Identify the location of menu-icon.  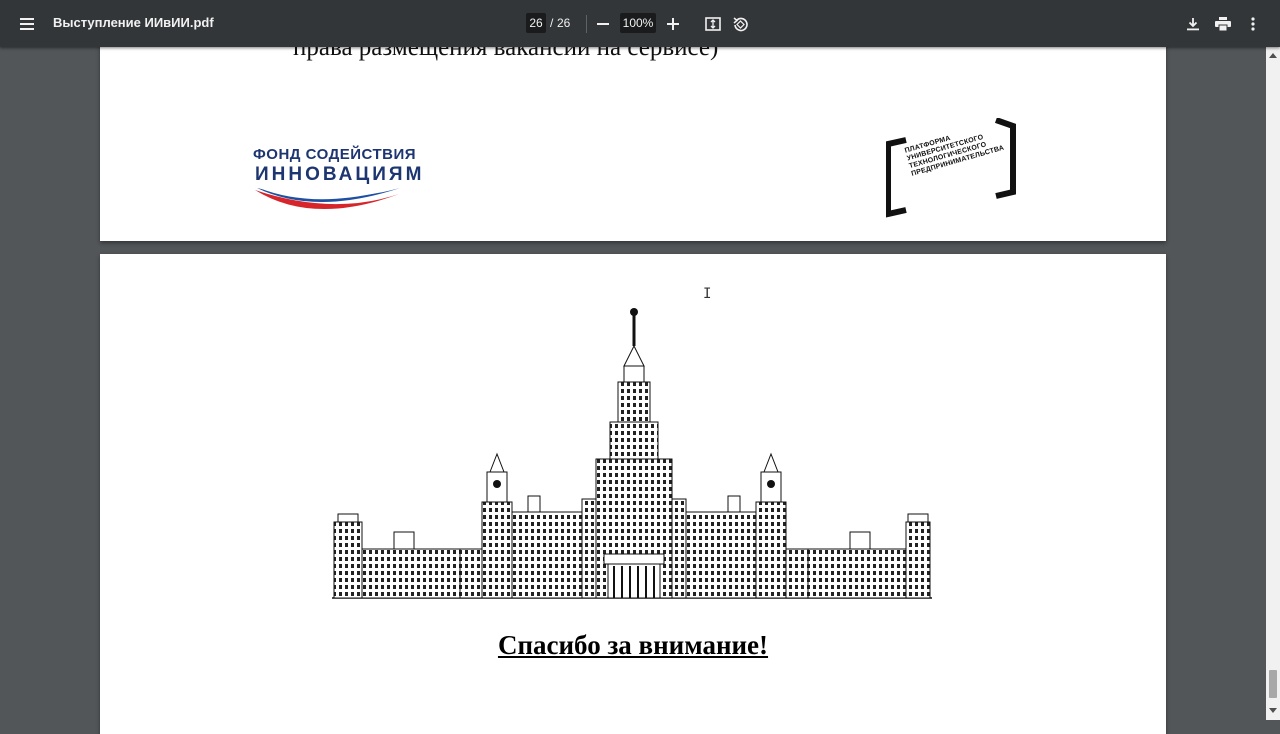
(27, 24).